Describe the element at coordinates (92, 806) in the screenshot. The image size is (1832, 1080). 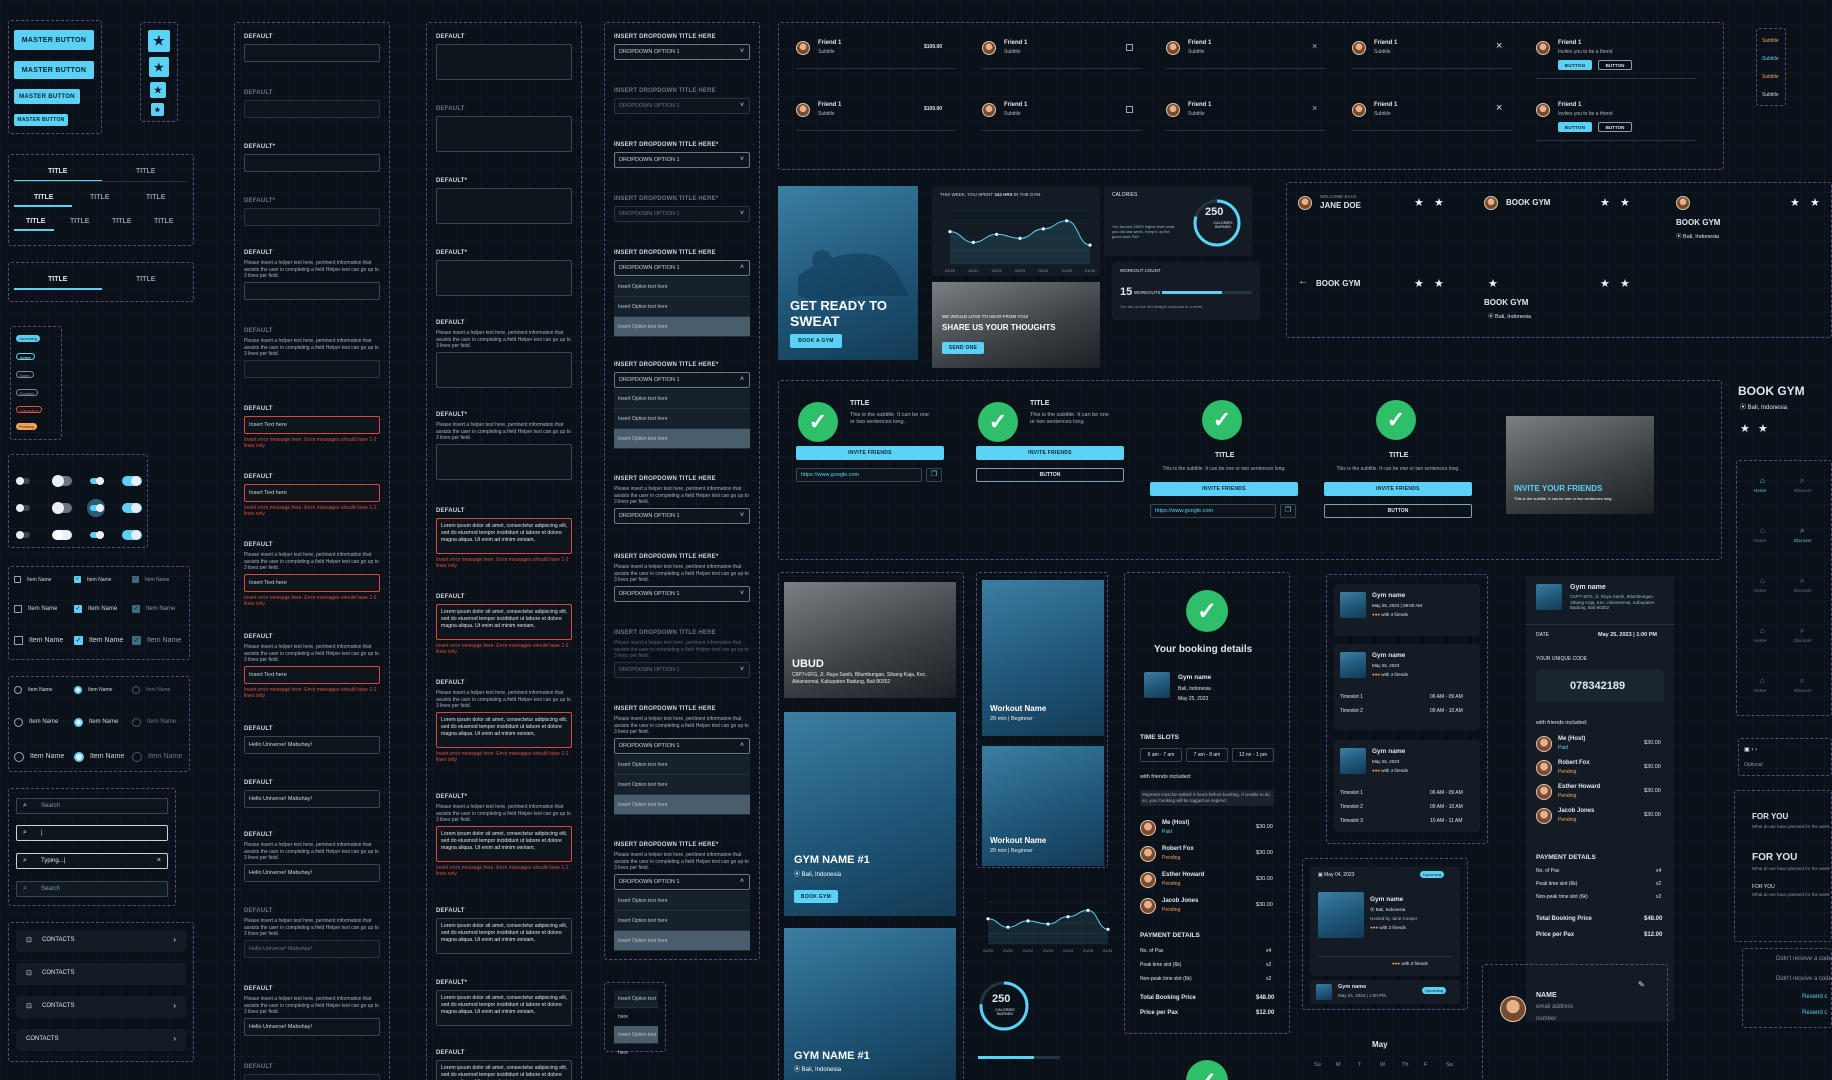
I see `search-input: ⌕ Search` at that location.